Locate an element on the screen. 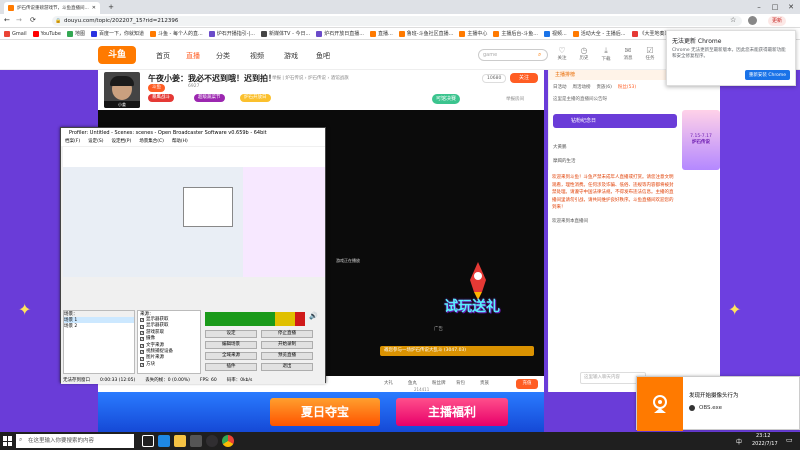 This screenshot has width=800, height=450. source-item: ✓ 方块 is located at coordinates (170, 365).